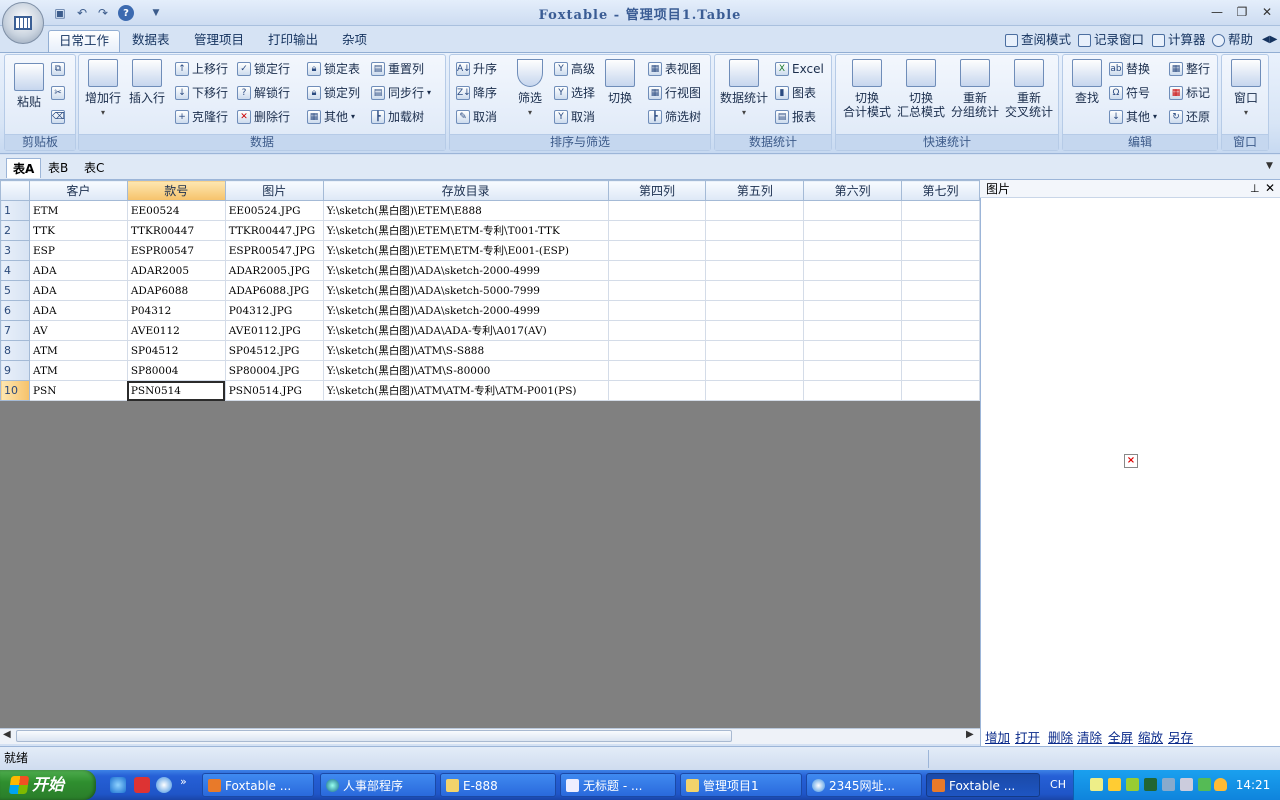  Describe the element at coordinates (1133, 117) in the screenshot. I see `edit-other-button: ↓ 其他 ▾` at that location.